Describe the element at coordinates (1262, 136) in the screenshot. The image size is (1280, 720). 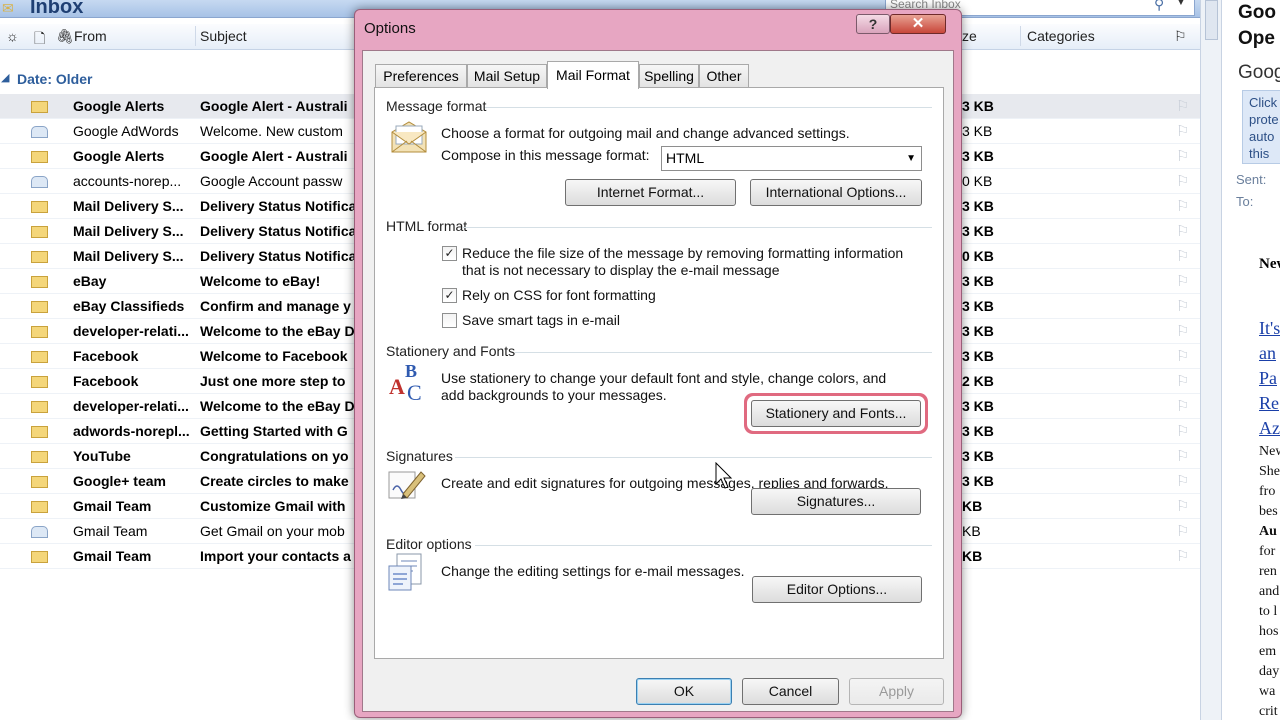
I see `info-text: auto` at that location.